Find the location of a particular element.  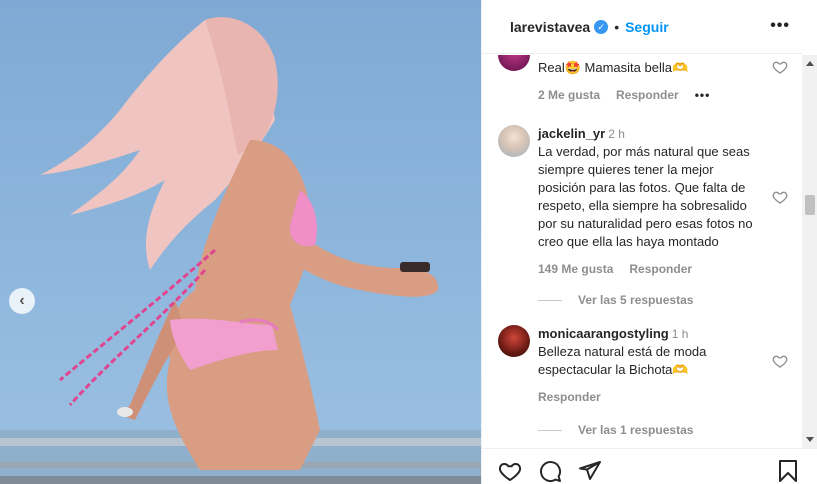

view-replies-button: Ver las 1 respuestas is located at coordinates (615, 430).